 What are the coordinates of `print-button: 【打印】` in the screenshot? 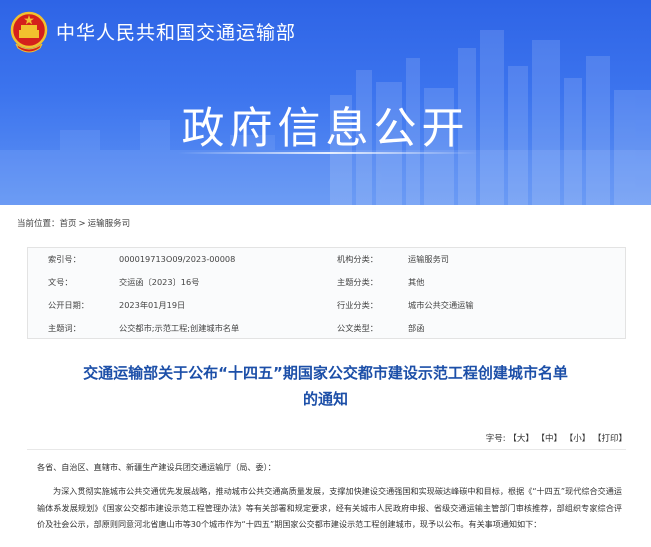 It's located at (610, 439).